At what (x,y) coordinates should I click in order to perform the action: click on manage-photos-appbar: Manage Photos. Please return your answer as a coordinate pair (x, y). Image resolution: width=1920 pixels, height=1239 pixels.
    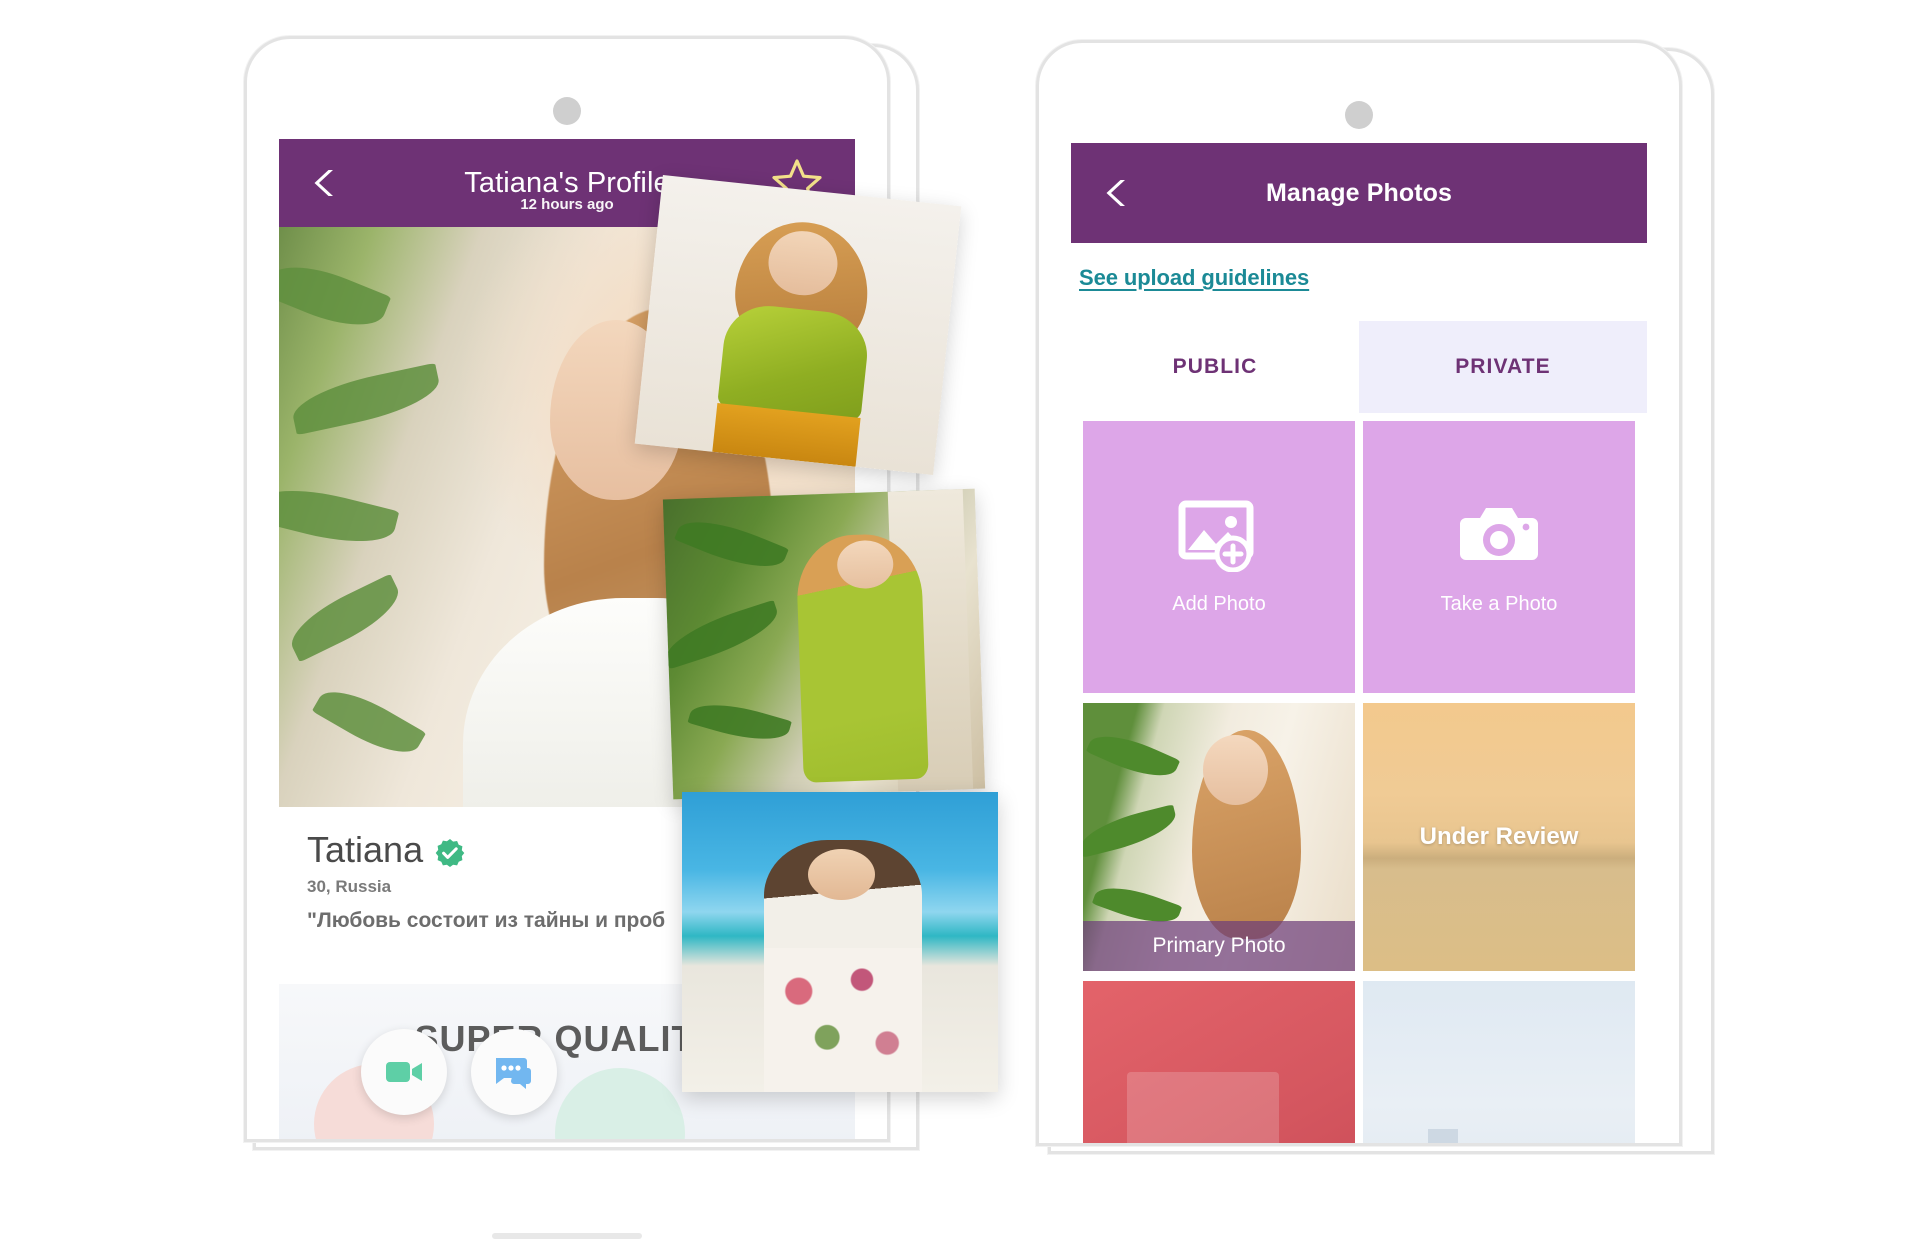
    Looking at the image, I should click on (1359, 193).